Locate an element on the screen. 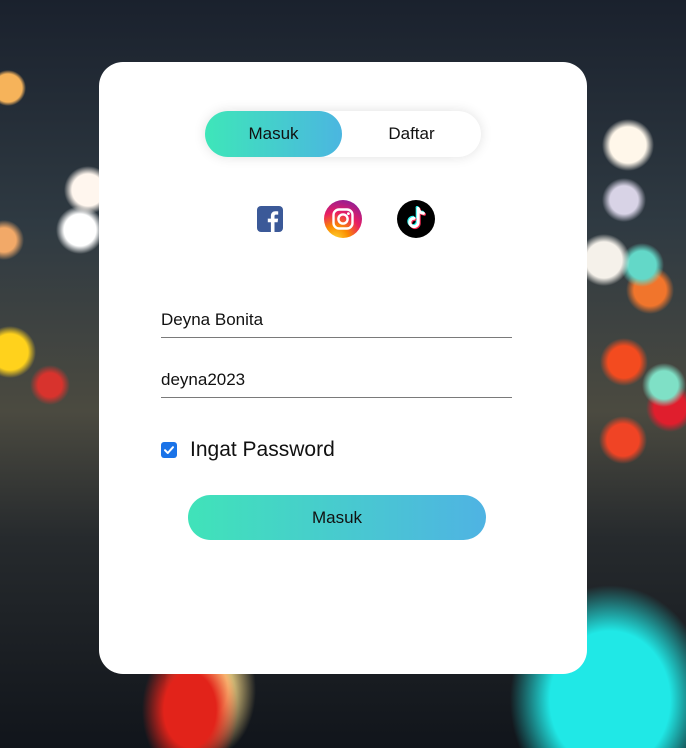 The image size is (686, 748). username-input is located at coordinates (336, 316).